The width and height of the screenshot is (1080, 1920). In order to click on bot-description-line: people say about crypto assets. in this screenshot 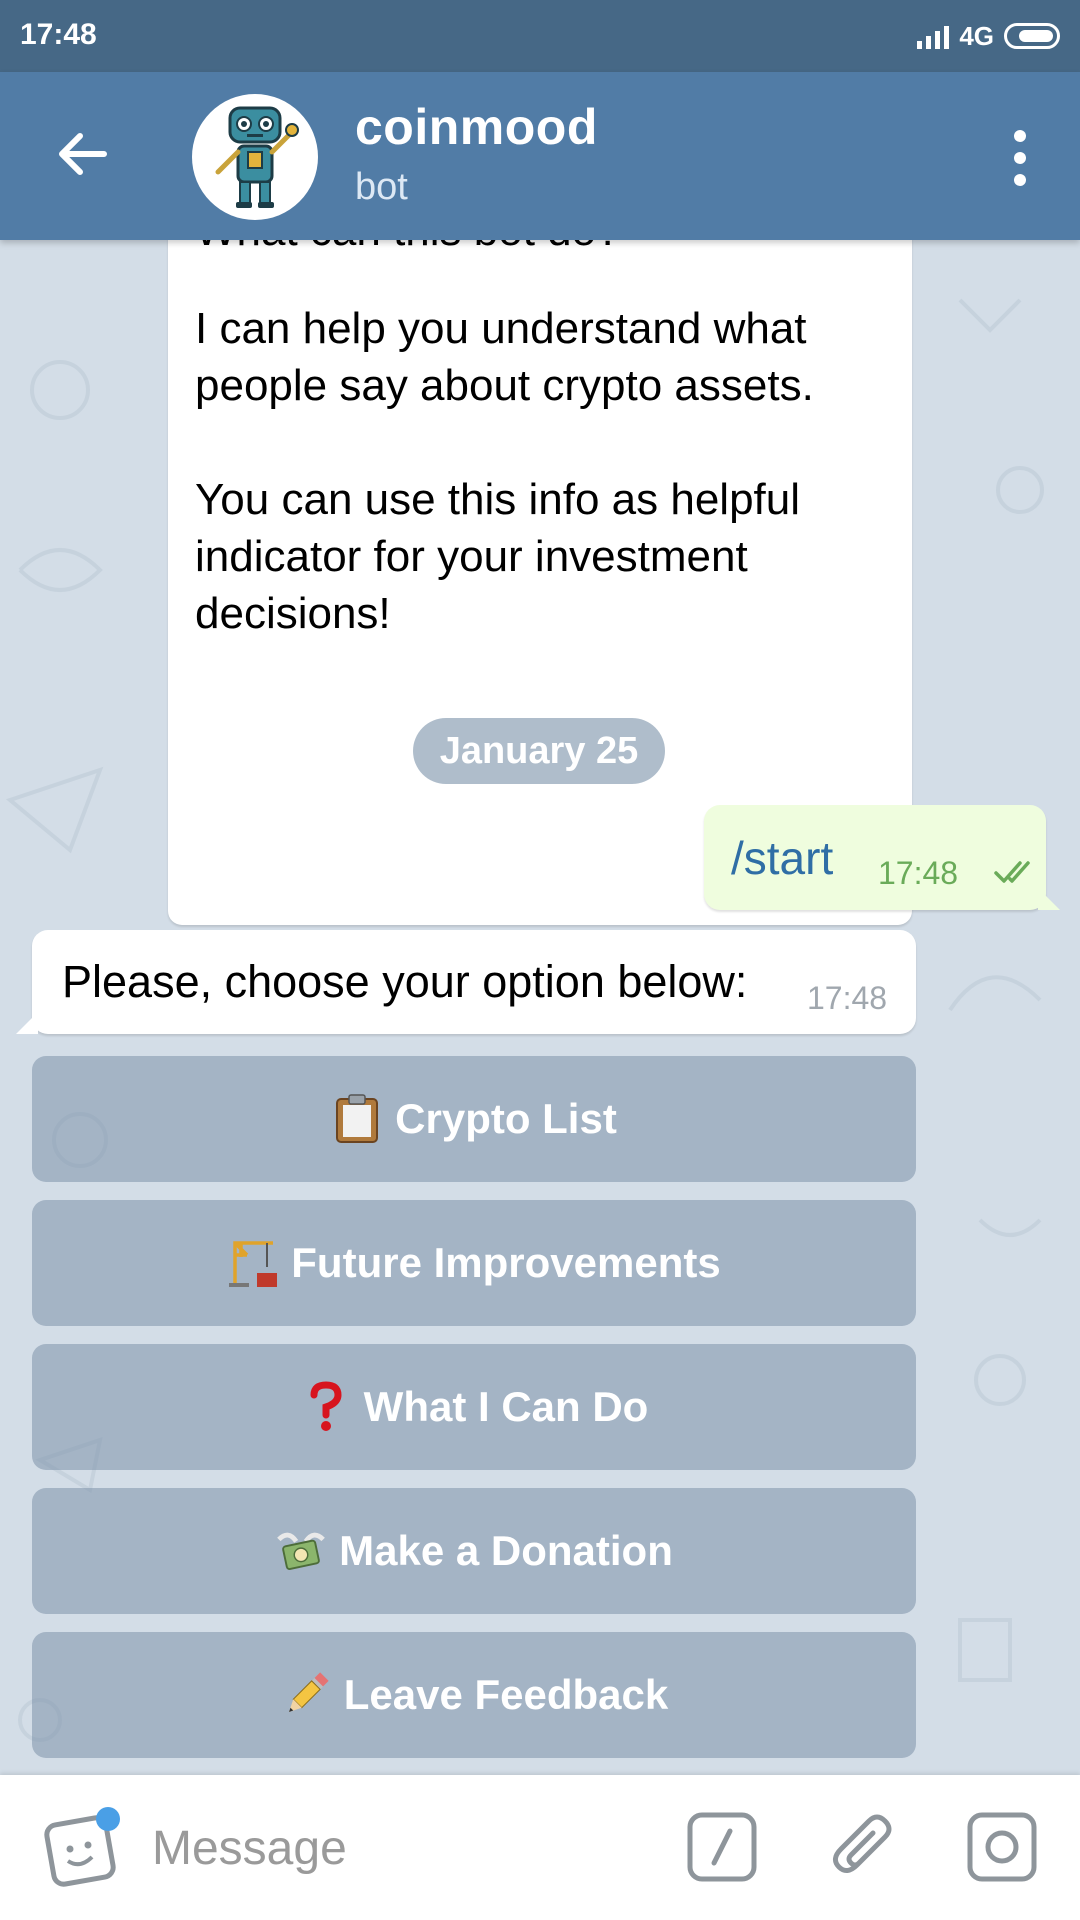, I will do `click(504, 385)`.